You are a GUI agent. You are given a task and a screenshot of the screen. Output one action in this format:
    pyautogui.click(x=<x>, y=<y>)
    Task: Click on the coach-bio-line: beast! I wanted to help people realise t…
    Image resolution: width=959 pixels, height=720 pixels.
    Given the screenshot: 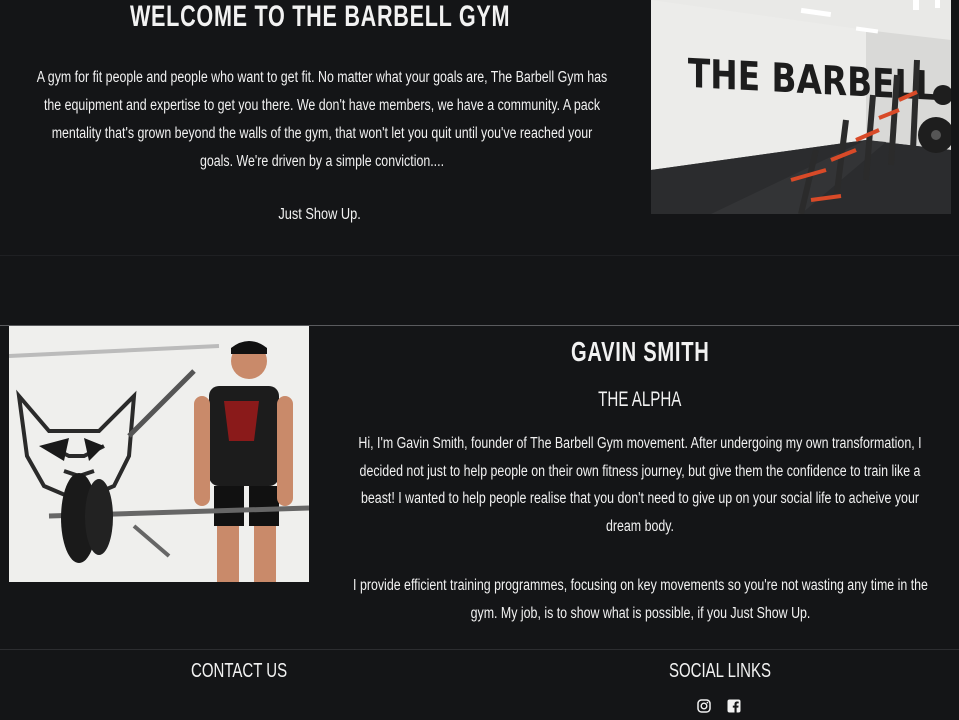 What is the action you would take?
    pyautogui.click(x=640, y=498)
    